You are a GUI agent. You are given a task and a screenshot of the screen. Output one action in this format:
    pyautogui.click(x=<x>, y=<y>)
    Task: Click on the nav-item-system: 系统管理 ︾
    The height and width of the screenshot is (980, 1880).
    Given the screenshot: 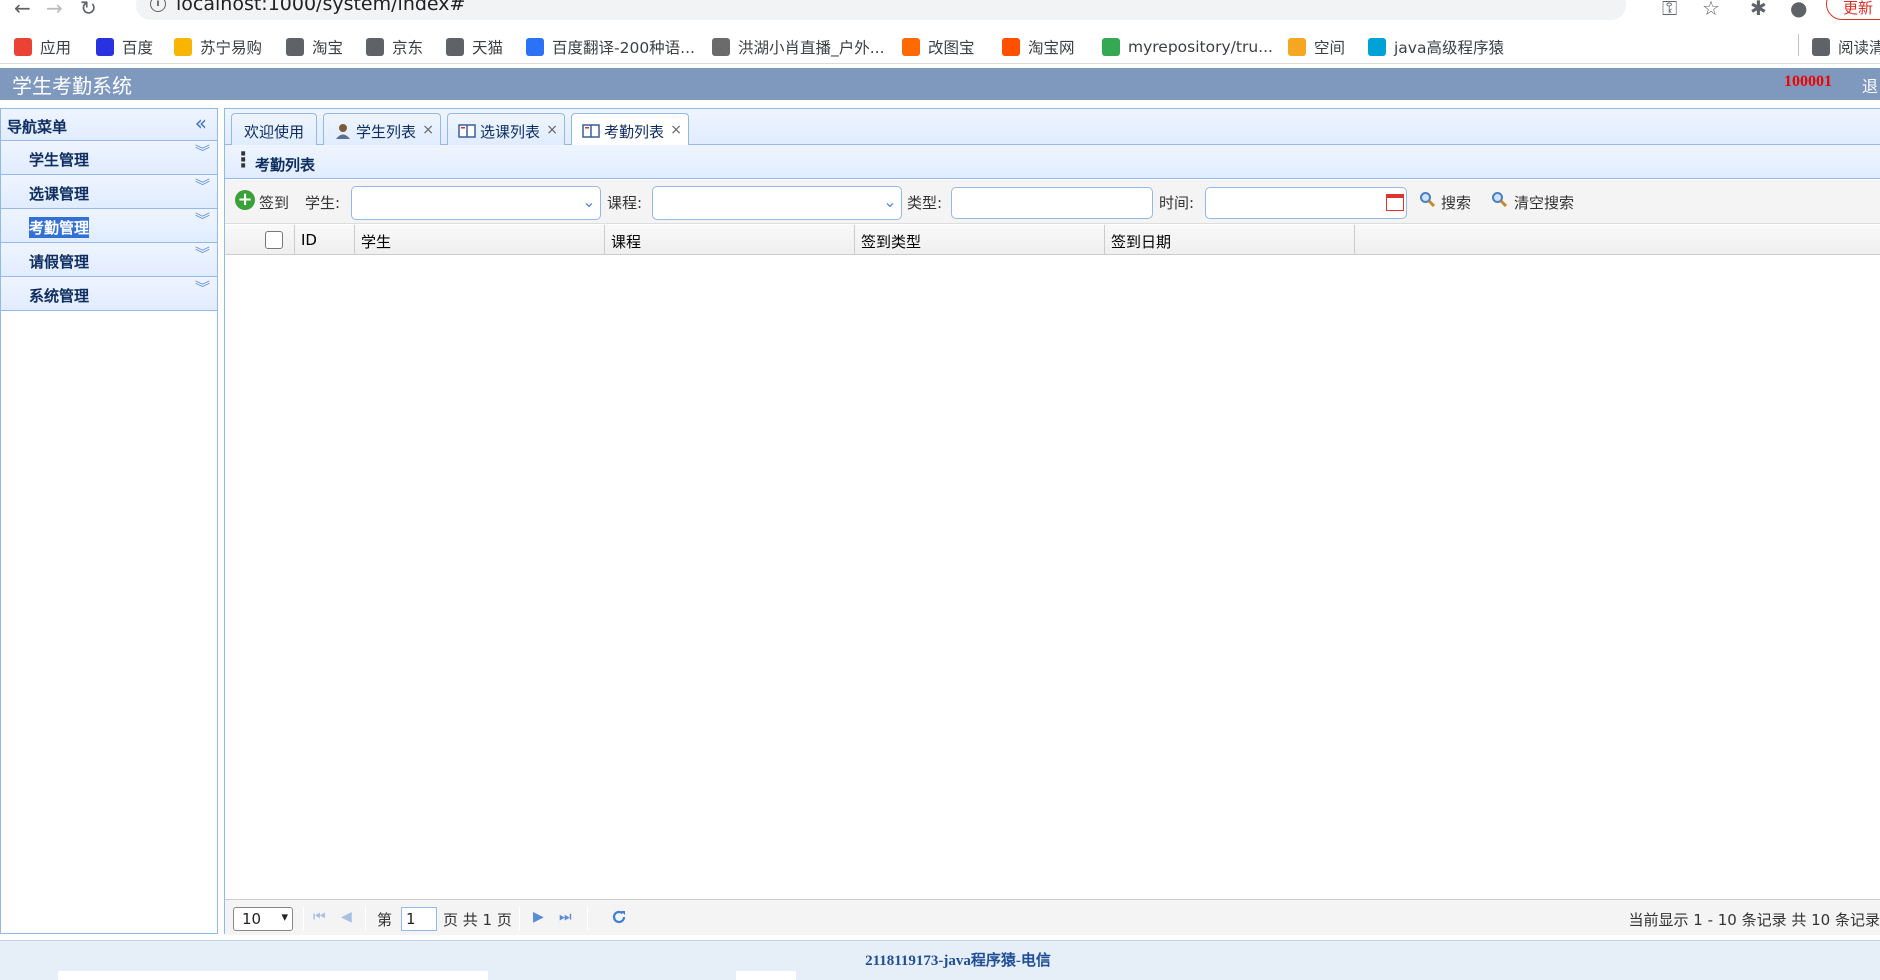 What is the action you would take?
    pyautogui.click(x=109, y=294)
    